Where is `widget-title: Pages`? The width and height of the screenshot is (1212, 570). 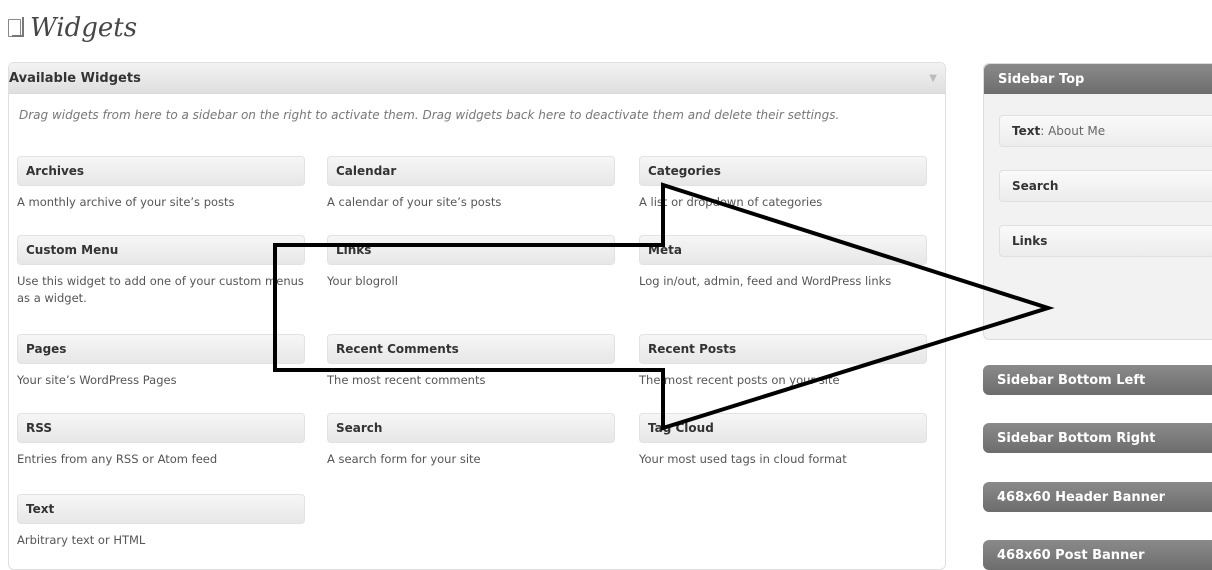
widget-title: Pages is located at coordinates (161, 349).